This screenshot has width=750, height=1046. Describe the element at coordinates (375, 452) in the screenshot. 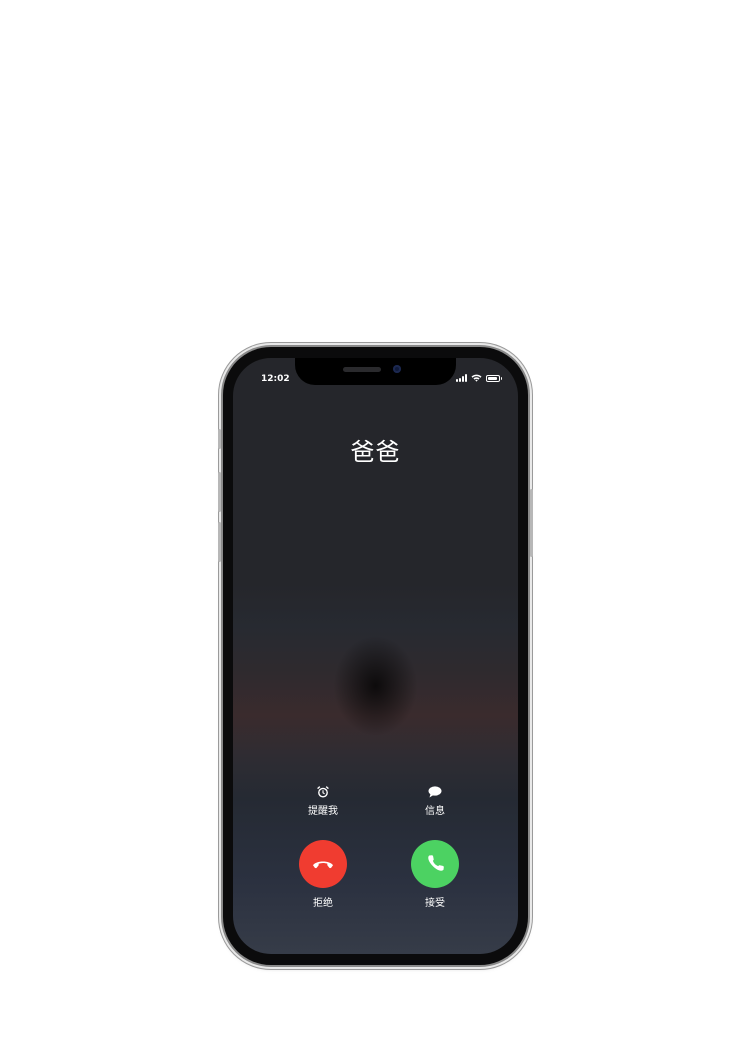

I see `caller-name: 爸爸` at that location.